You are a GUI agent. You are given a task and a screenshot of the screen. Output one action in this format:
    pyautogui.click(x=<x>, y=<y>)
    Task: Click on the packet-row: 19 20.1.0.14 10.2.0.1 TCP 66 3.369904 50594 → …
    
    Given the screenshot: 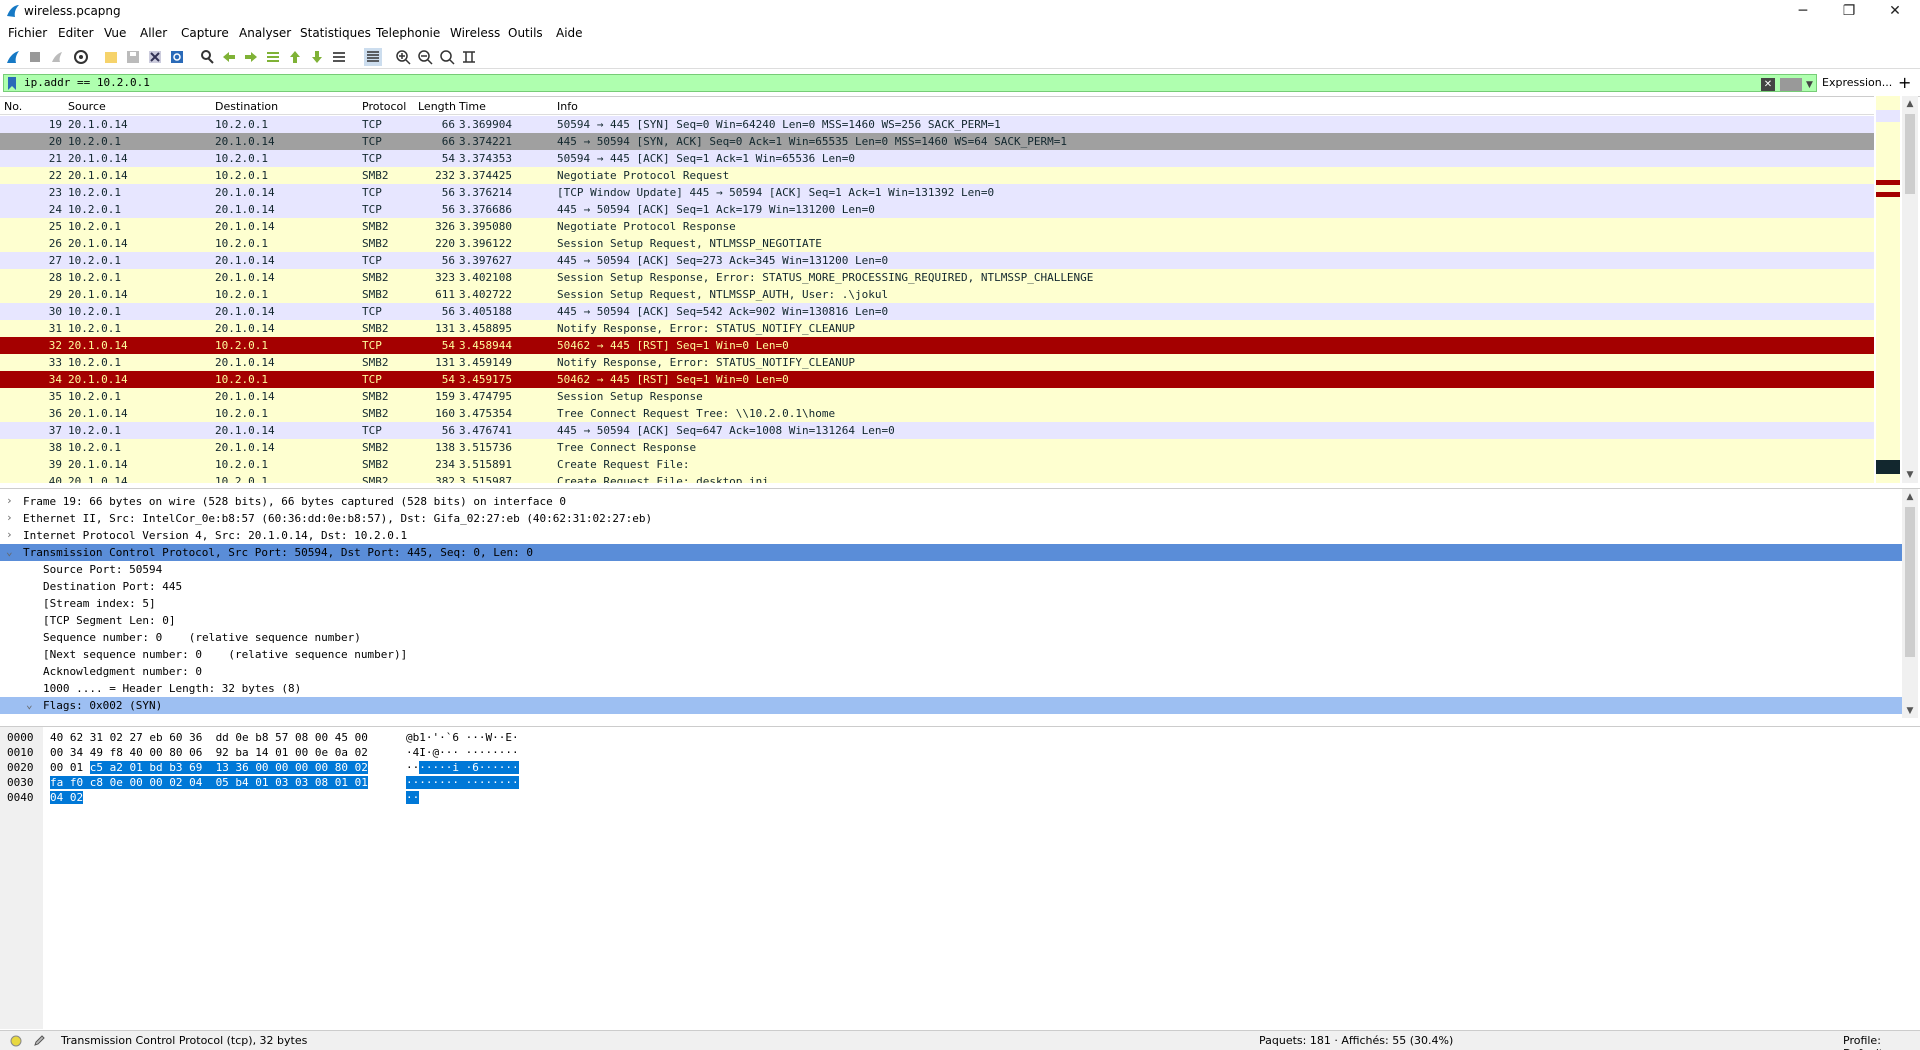 What is the action you would take?
    pyautogui.click(x=937, y=124)
    